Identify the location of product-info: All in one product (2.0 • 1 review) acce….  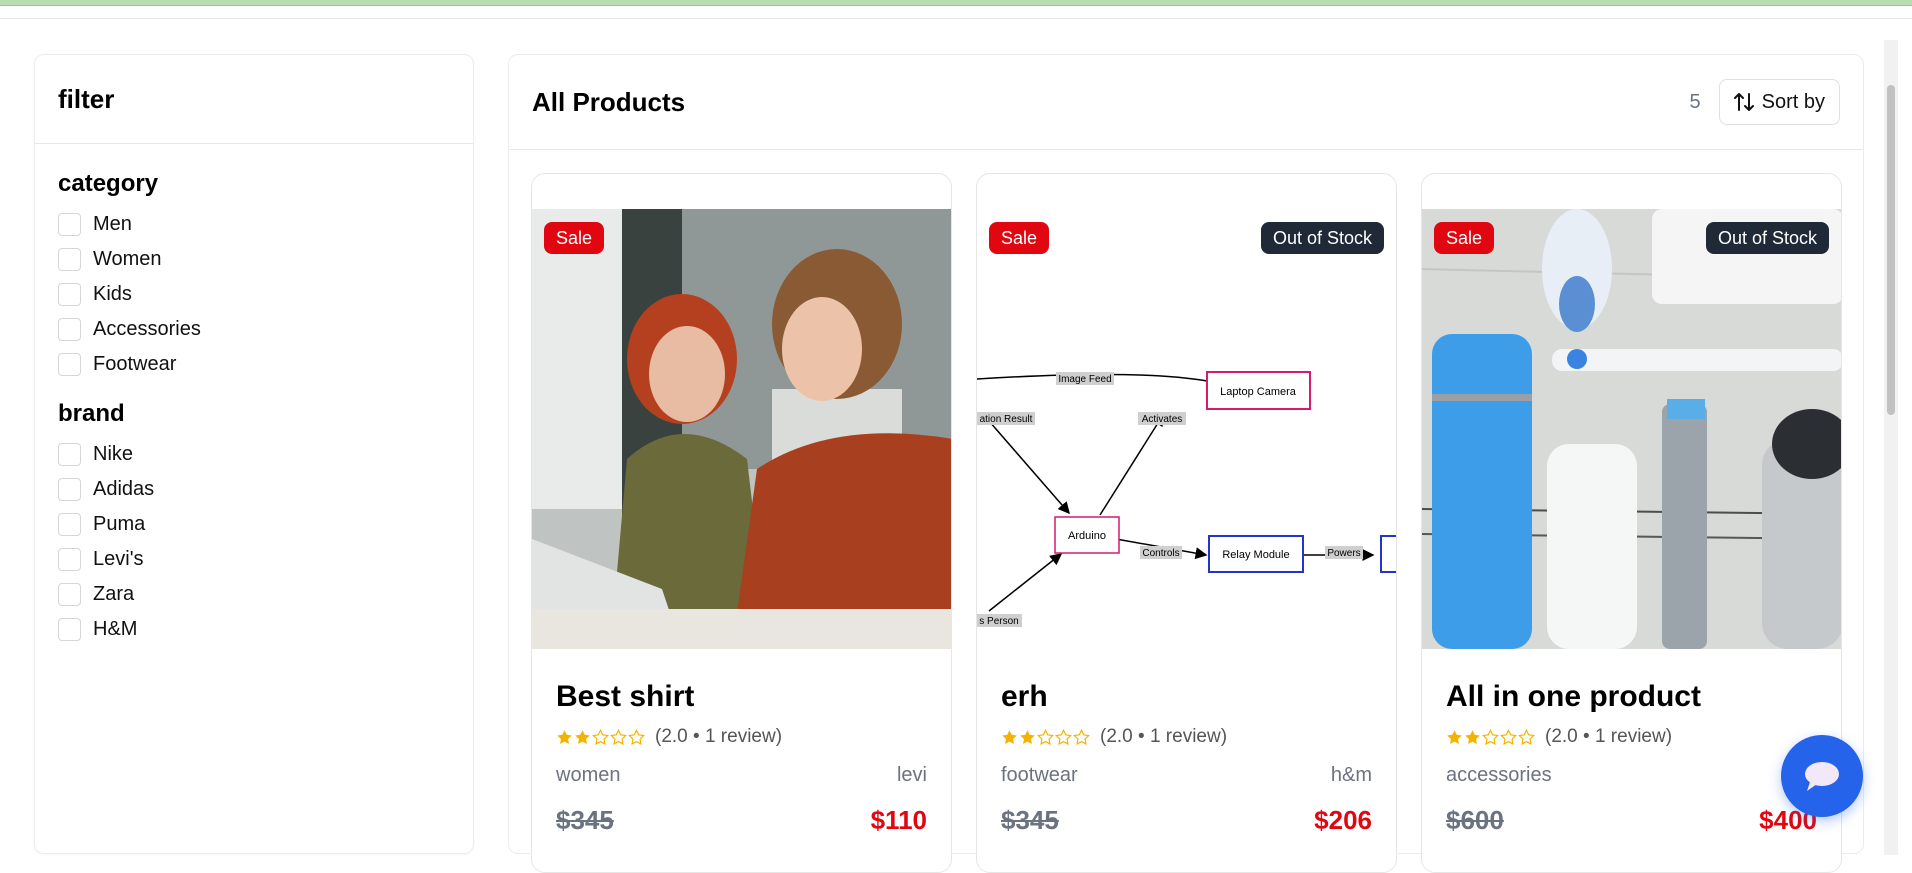
(1631, 758).